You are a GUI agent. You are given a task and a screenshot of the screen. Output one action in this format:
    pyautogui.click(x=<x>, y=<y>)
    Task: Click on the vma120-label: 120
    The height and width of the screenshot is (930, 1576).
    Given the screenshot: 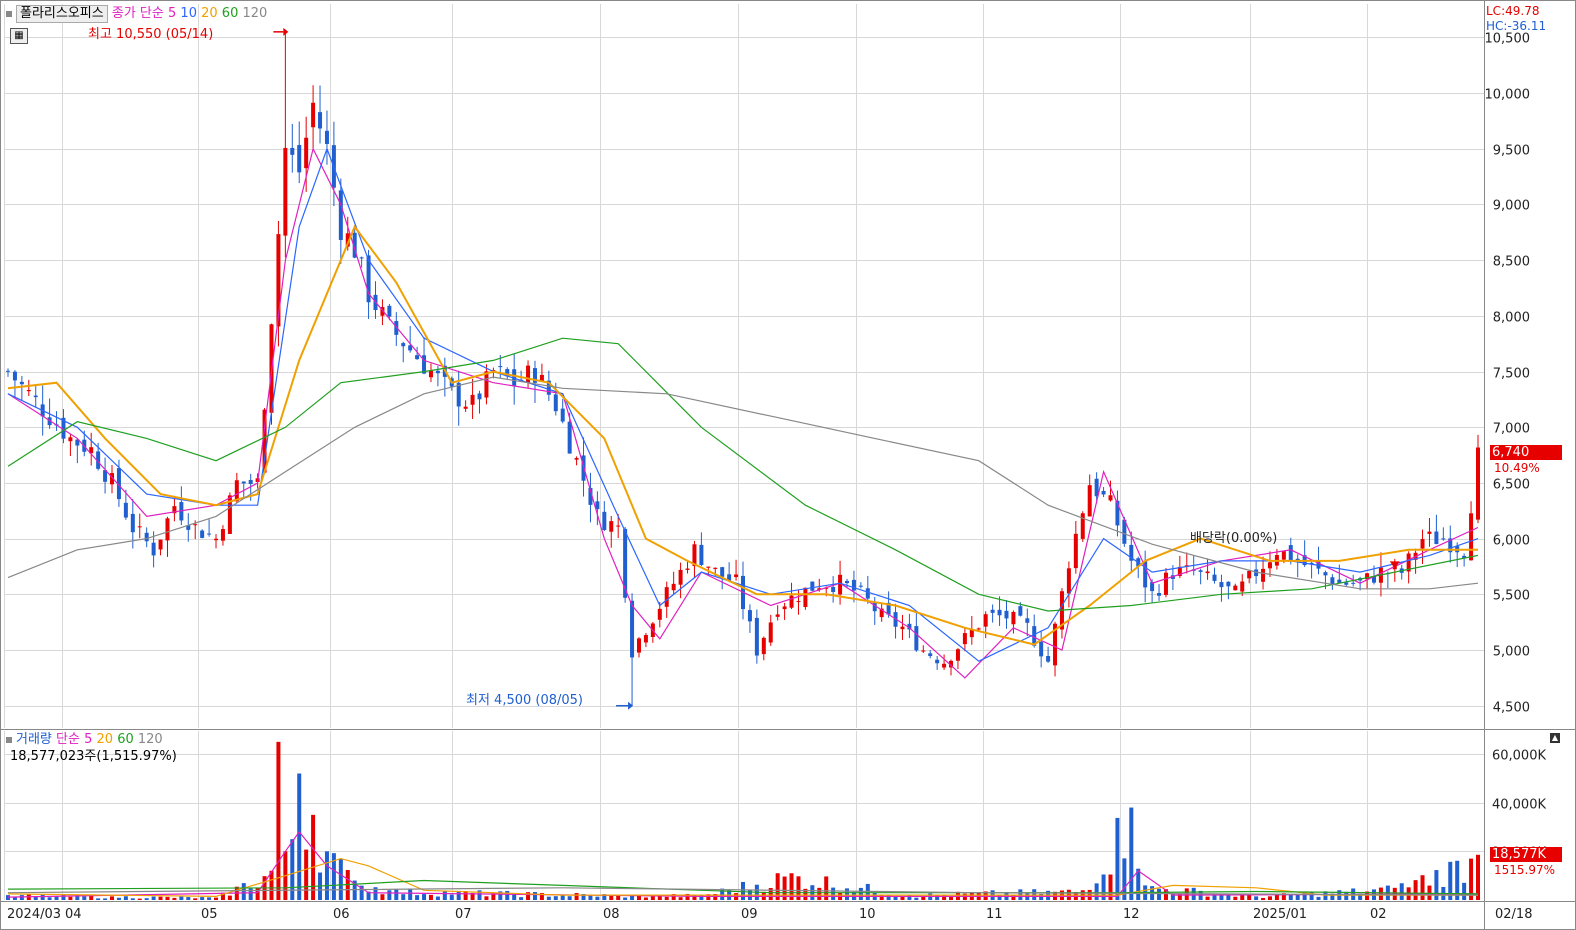 What is the action you would take?
    pyautogui.click(x=150, y=739)
    